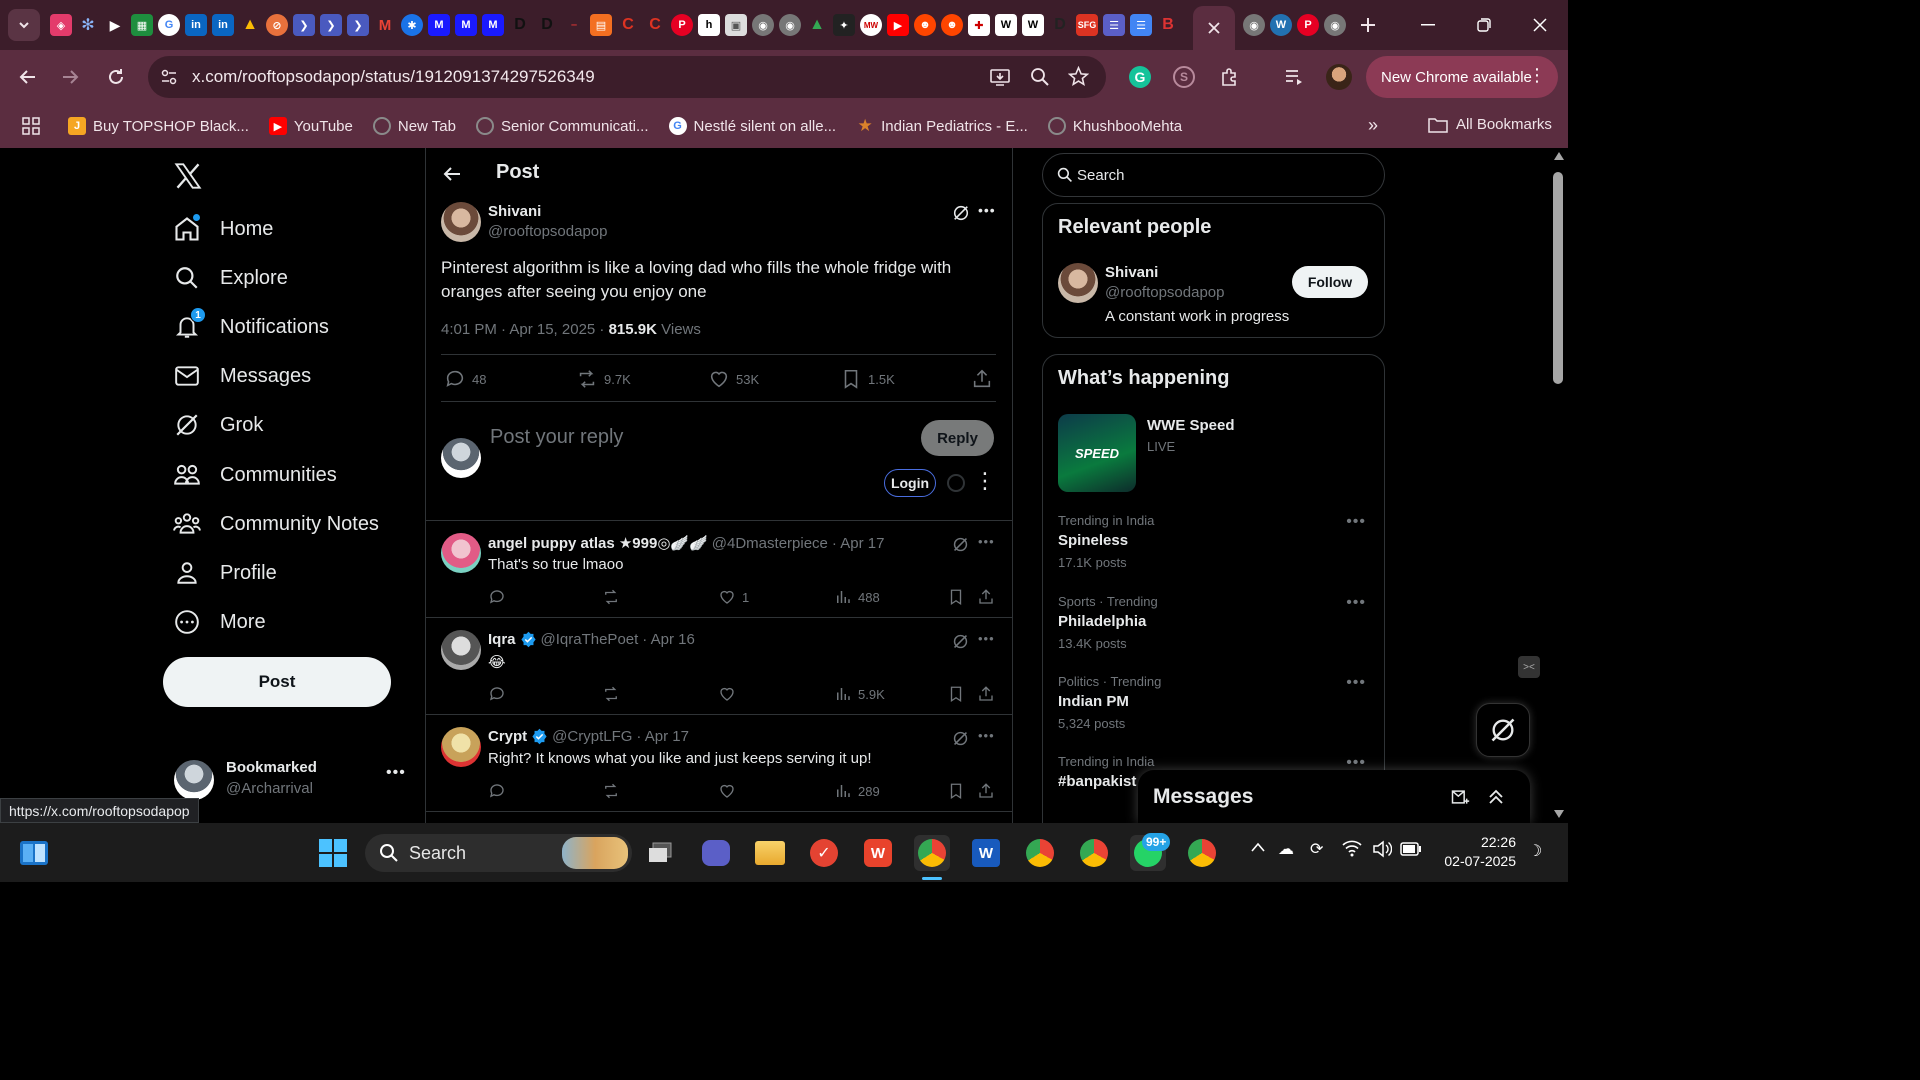  Describe the element at coordinates (668, 639) in the screenshot. I see `reply-date: · Apr 16` at that location.